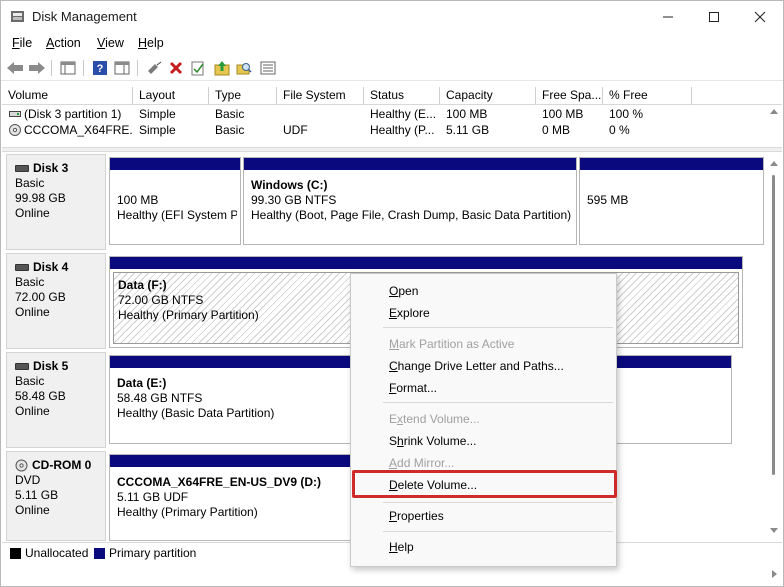  I want to click on menu-action: Action, so click(63, 43).